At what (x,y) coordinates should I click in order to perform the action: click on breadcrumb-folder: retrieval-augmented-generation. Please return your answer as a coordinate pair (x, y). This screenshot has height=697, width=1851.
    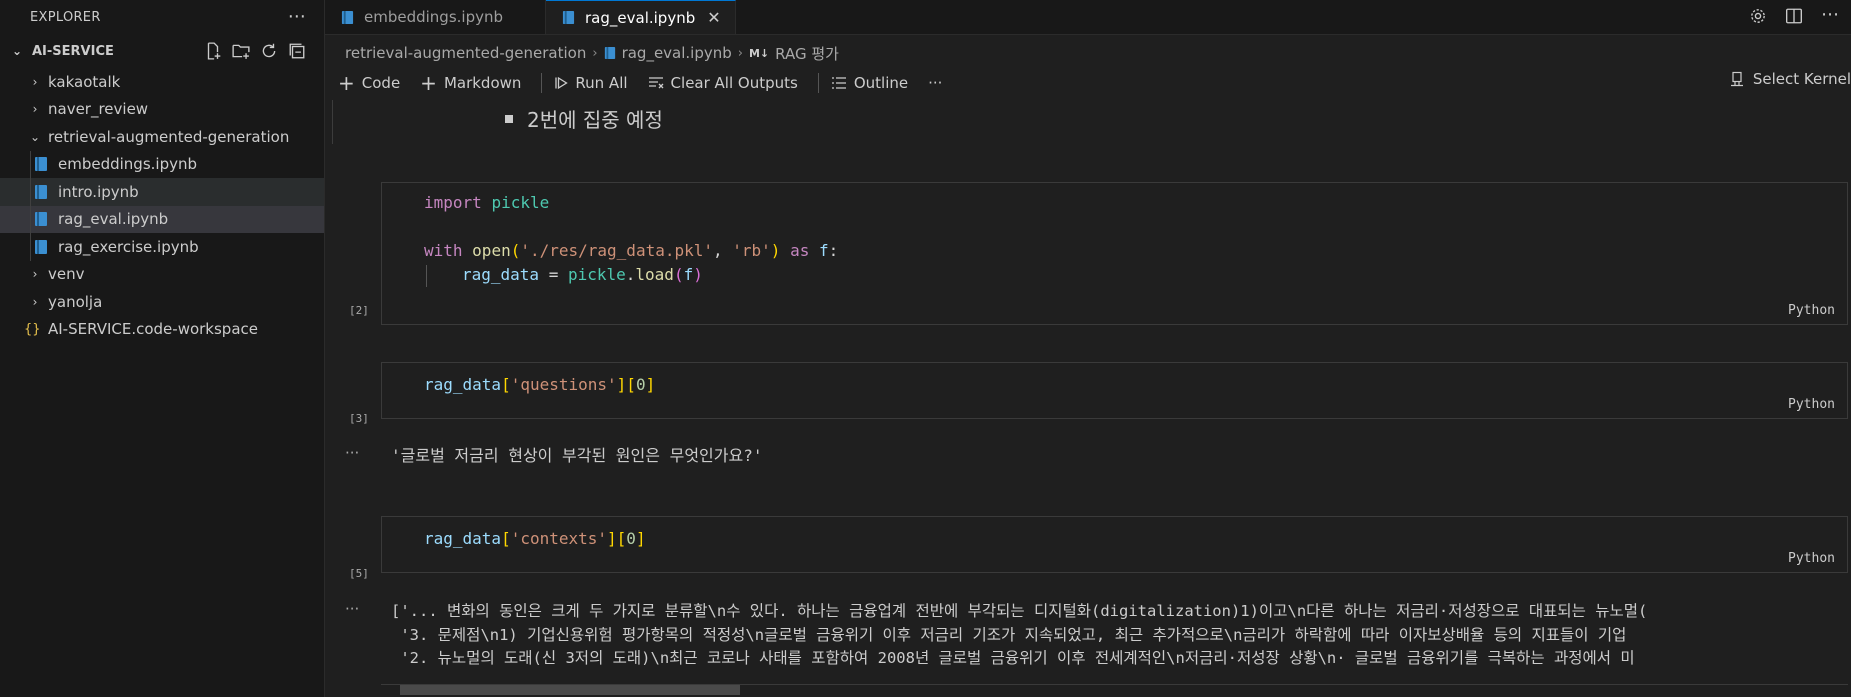
    Looking at the image, I should click on (465, 53).